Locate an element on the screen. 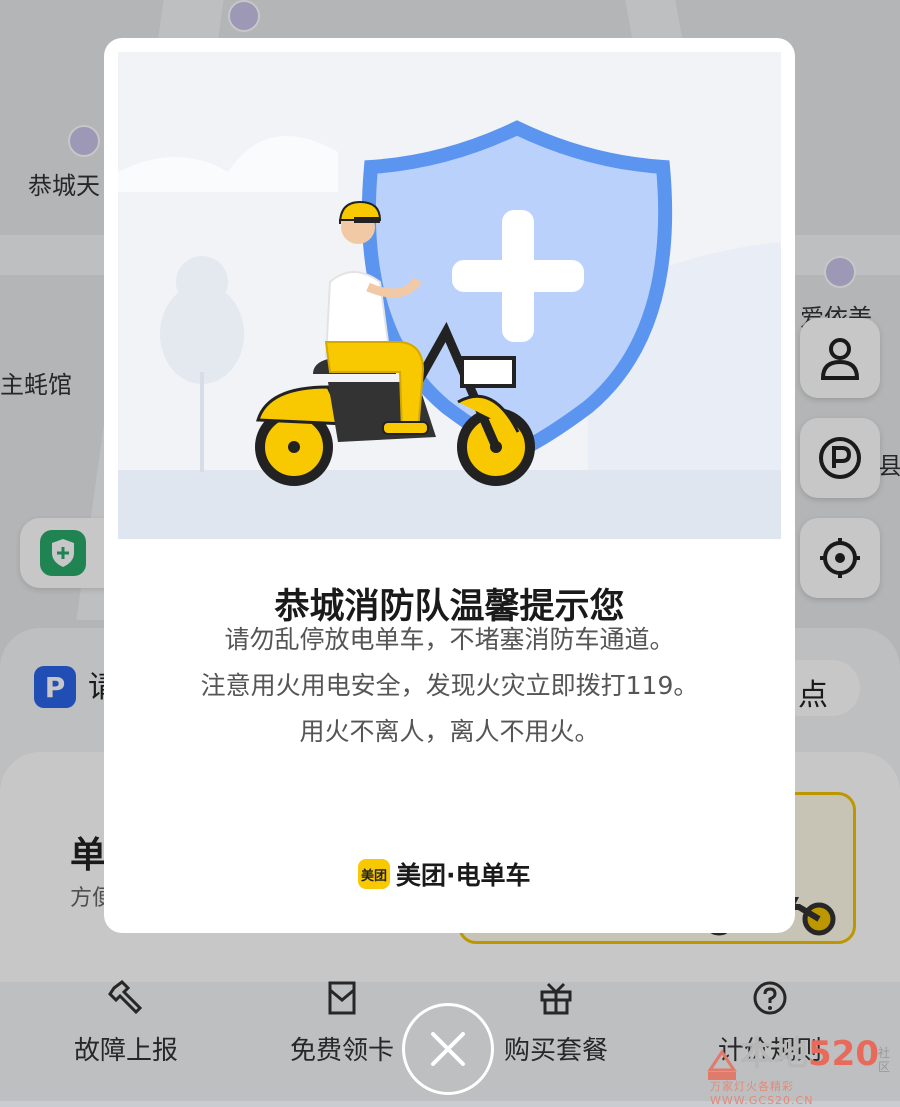 This screenshot has width=900, height=1107. watermark-brand: 本地520 is located at coordinates (809, 1050).